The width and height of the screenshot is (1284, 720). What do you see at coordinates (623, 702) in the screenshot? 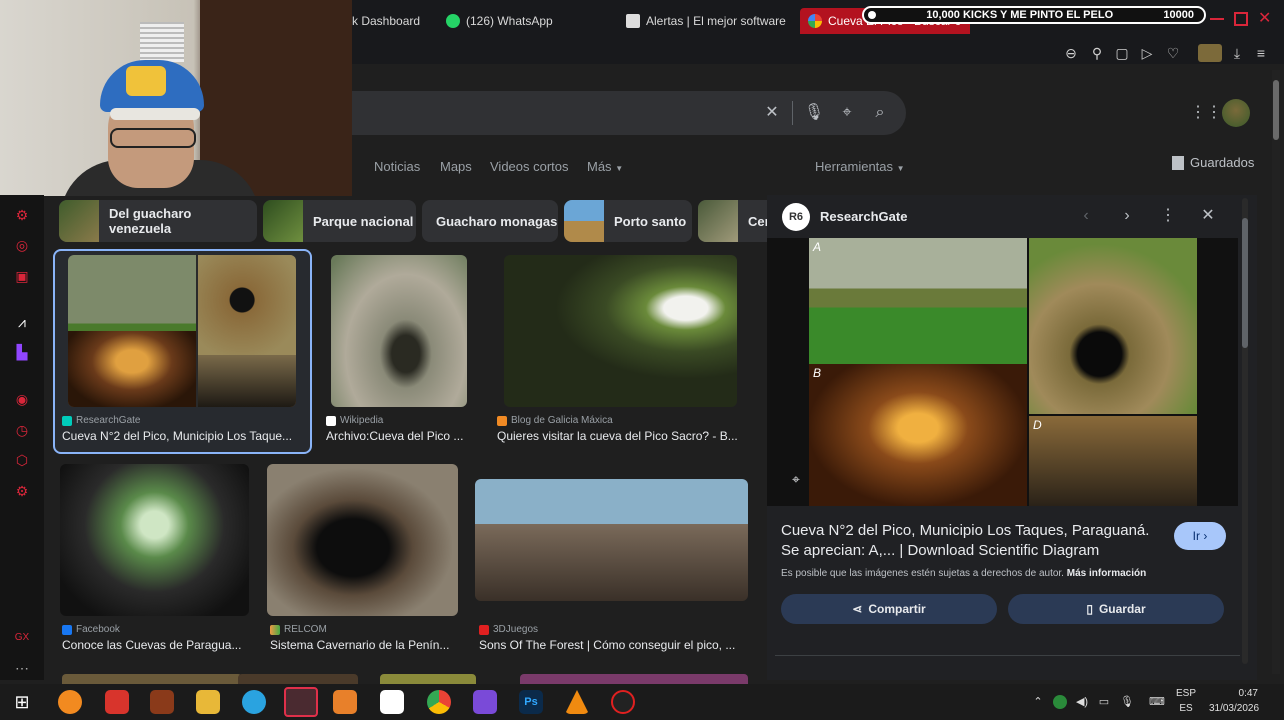
I see `taskbar-obs-icon` at bounding box center [623, 702].